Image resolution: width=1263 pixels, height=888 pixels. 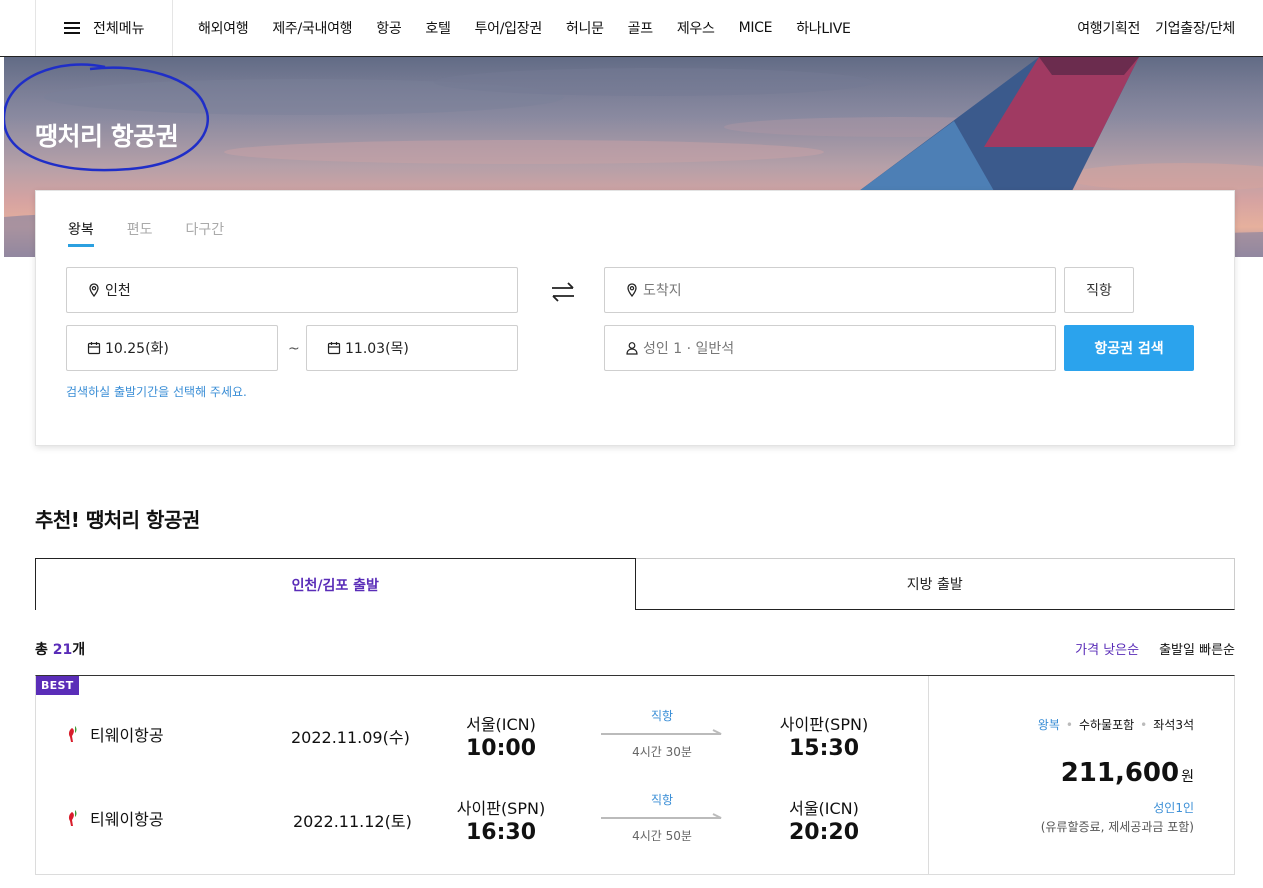 What do you see at coordinates (156, 392) in the screenshot?
I see `date-hint: 검색하실 출발기간을 선택해 주세요.` at bounding box center [156, 392].